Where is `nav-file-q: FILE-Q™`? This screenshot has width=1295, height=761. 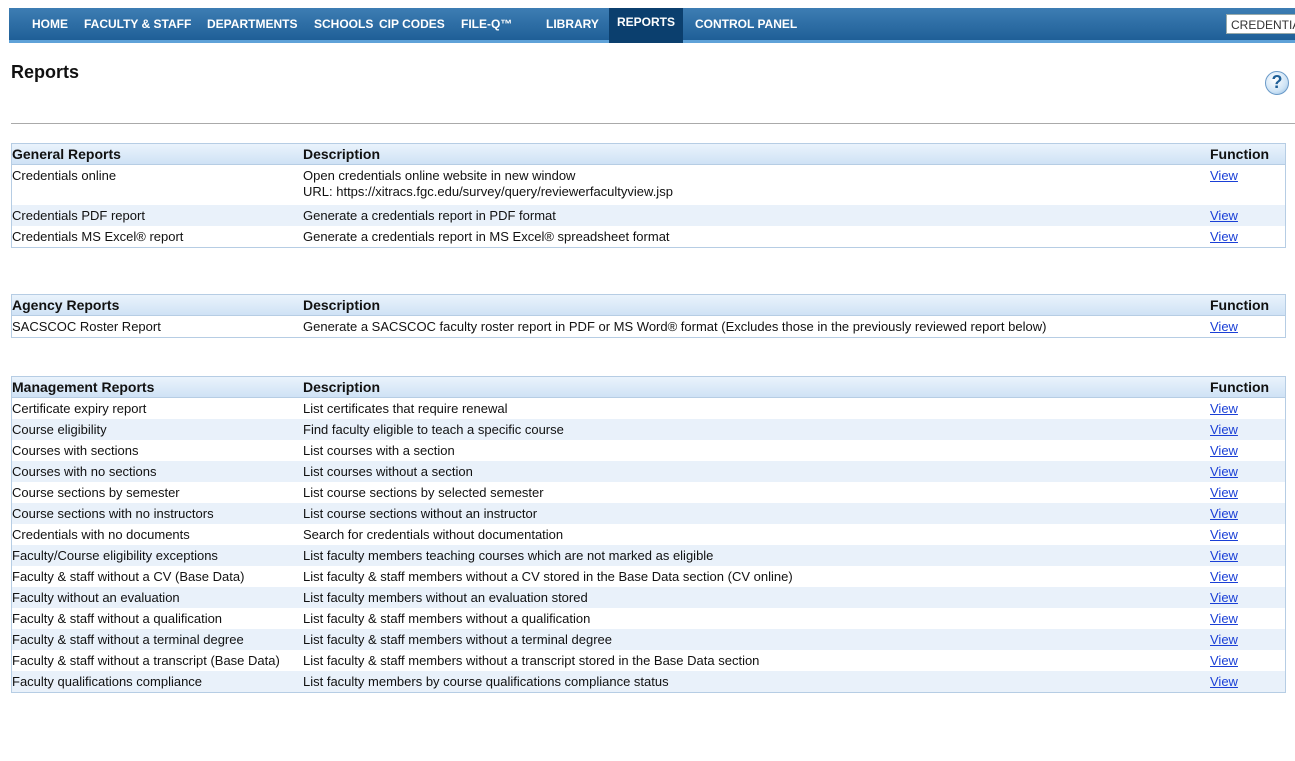 nav-file-q: FILE-Q™ is located at coordinates (486, 24).